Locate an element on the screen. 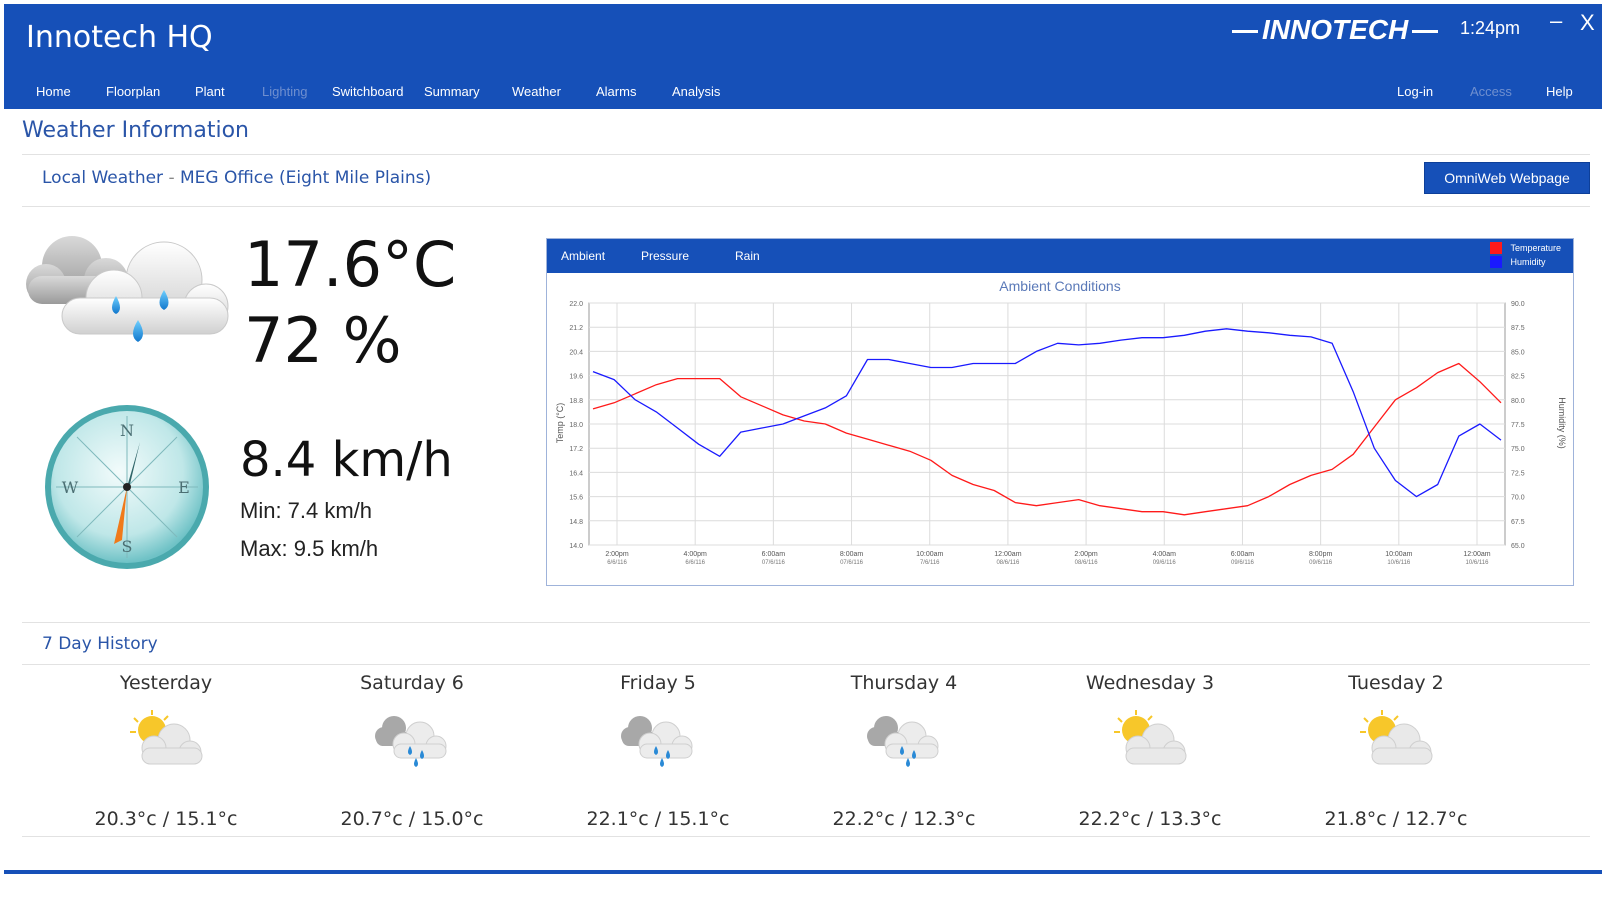 This screenshot has height=900, width=1606. y2-tick-label: 65.0 is located at coordinates (1518, 546).